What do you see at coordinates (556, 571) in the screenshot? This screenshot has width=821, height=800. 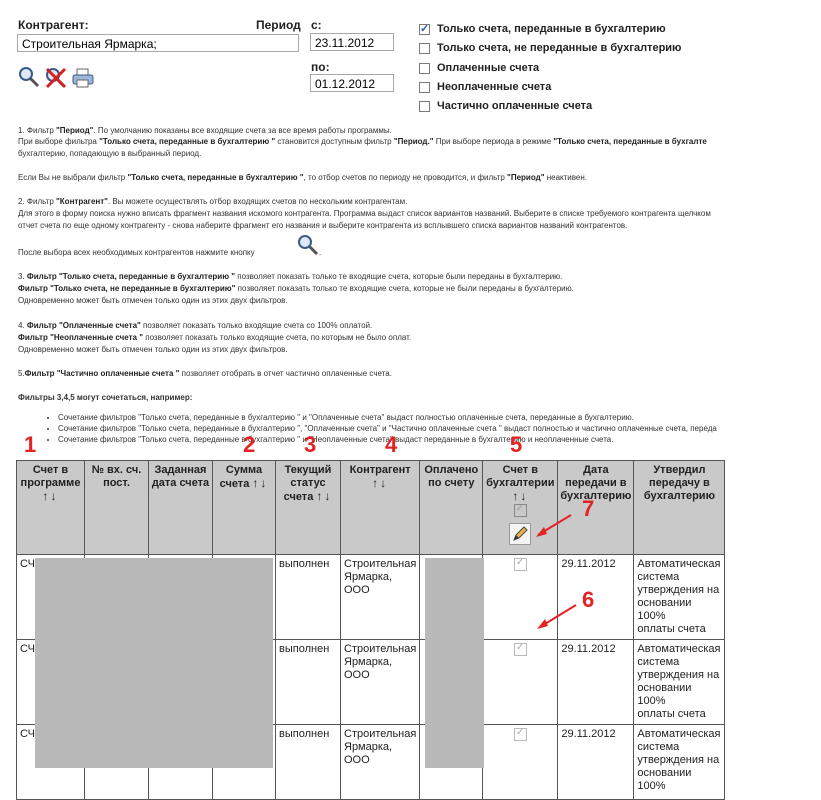 I see `annotation-arrows` at bounding box center [556, 571].